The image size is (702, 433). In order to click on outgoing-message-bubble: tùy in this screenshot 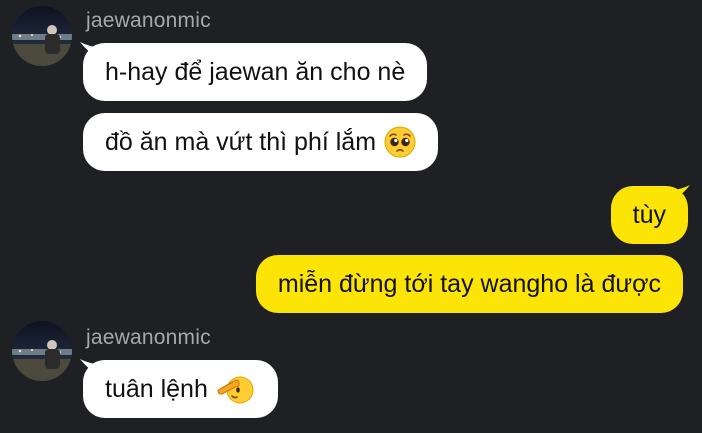, I will do `click(649, 215)`.